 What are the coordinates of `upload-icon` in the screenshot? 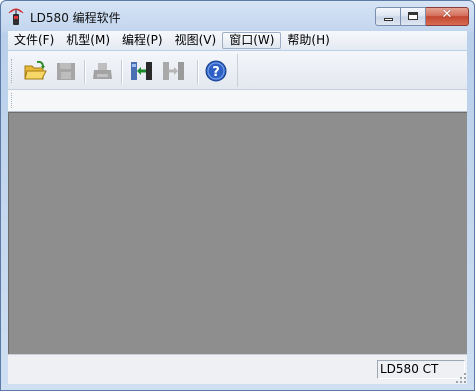 It's located at (173, 71).